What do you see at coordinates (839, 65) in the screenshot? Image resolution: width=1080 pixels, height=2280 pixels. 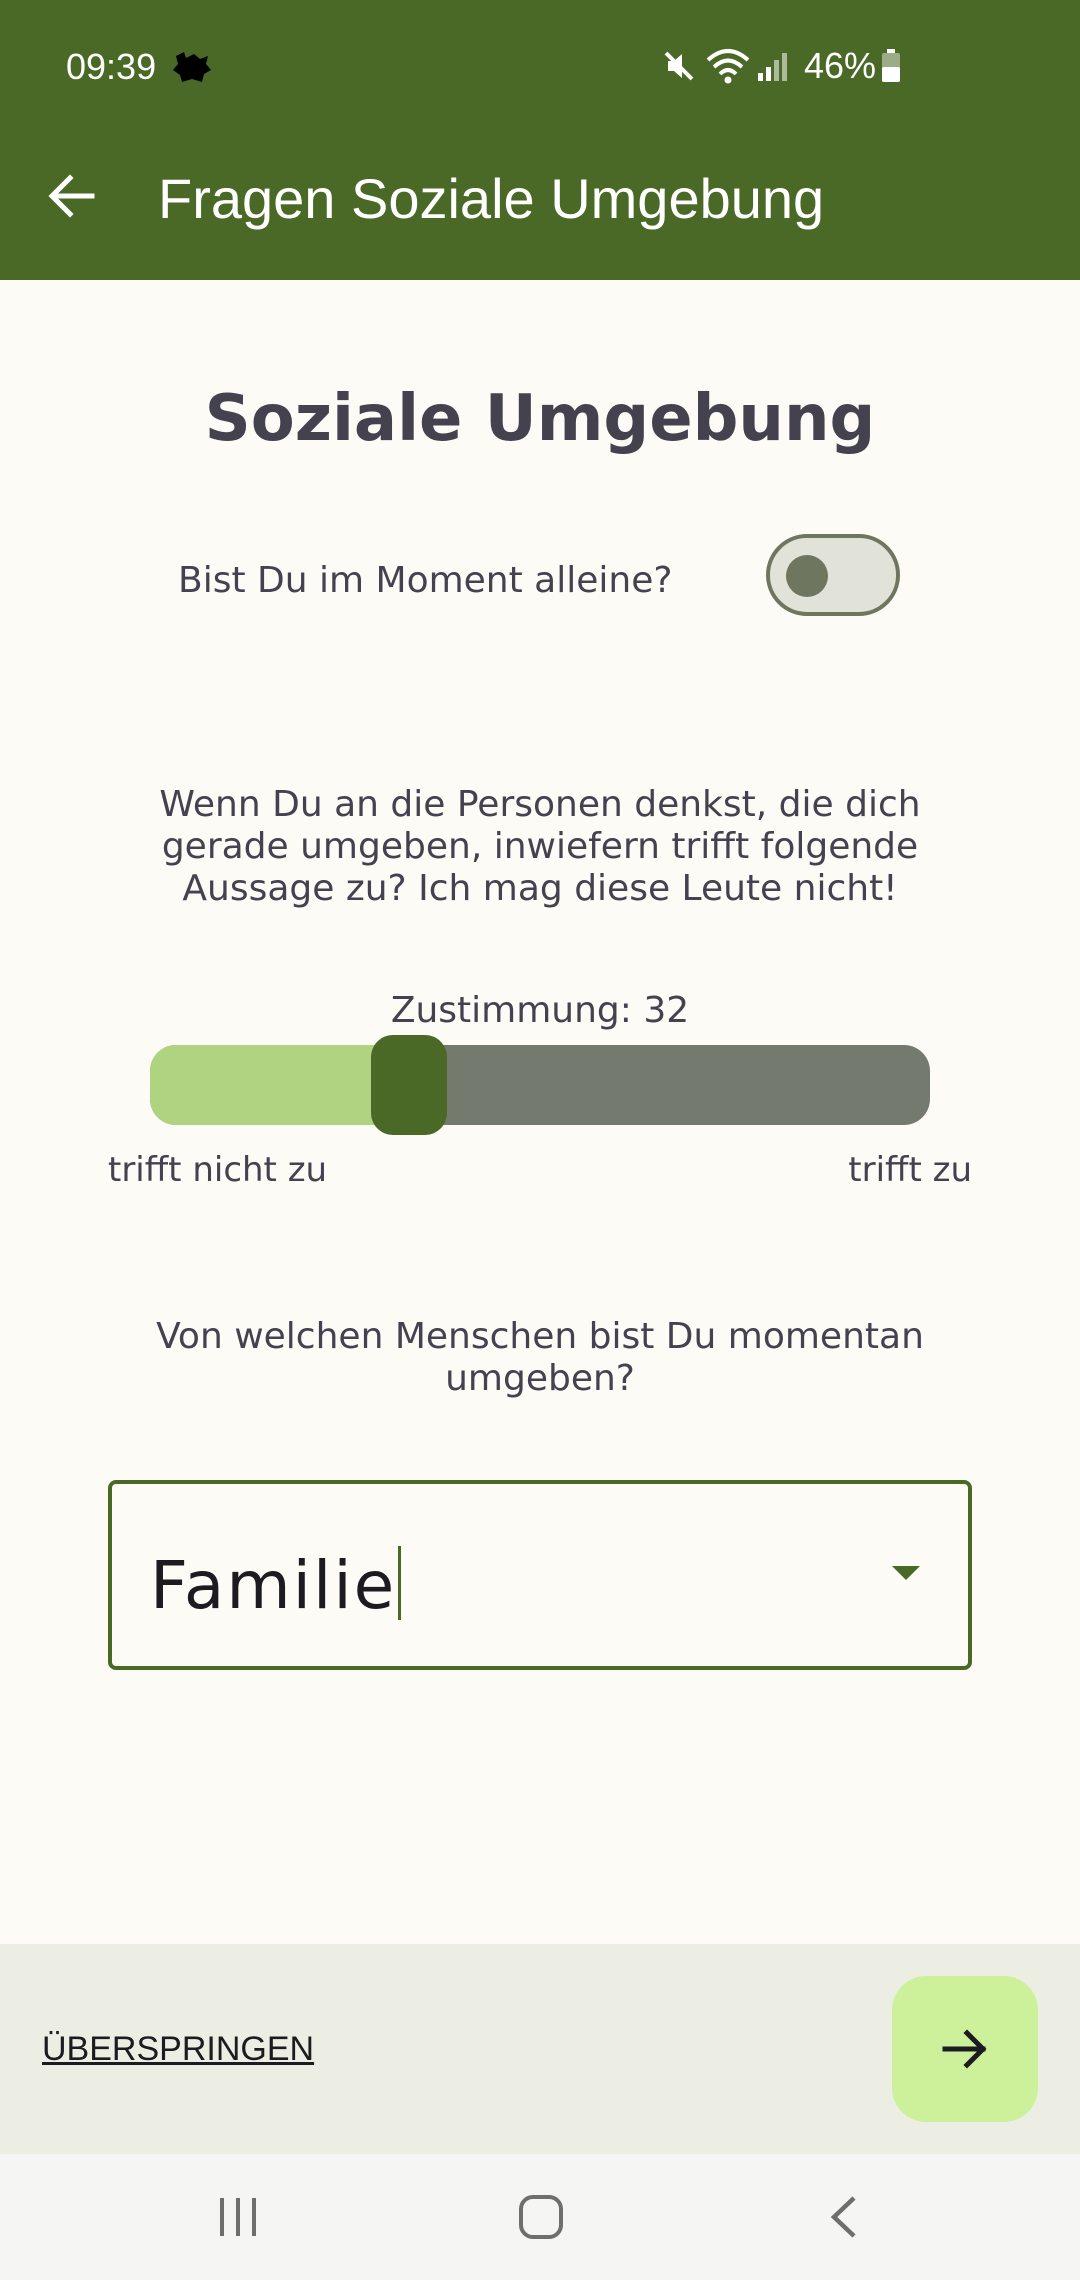 I see `battery-percent: 46%` at bounding box center [839, 65].